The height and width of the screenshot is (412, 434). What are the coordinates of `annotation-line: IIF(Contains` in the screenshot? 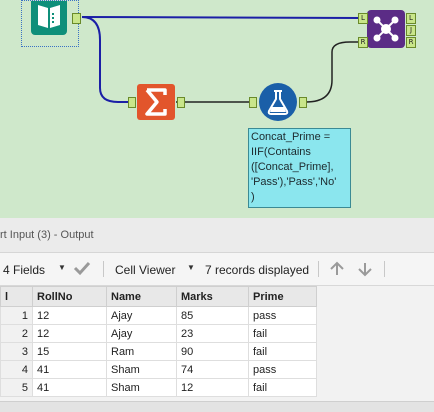 It's located at (281, 152).